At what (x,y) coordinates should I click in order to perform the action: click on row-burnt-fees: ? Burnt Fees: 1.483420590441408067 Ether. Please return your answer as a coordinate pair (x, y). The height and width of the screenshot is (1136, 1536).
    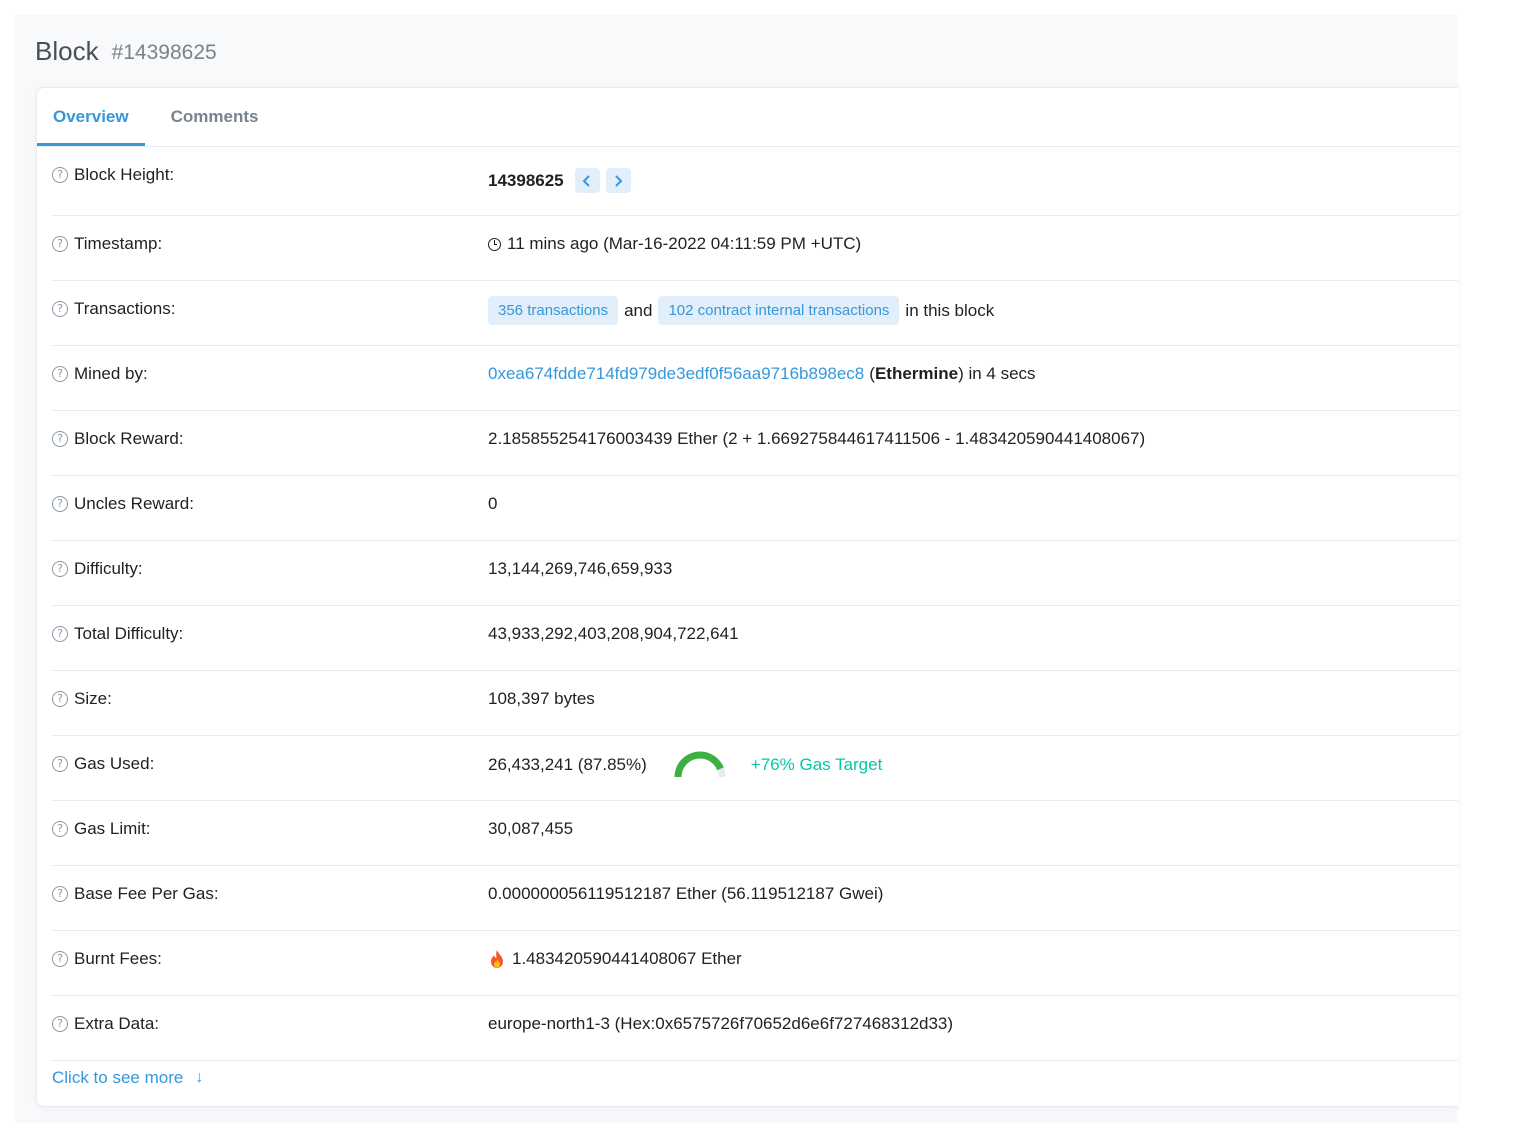
    Looking at the image, I should click on (755, 963).